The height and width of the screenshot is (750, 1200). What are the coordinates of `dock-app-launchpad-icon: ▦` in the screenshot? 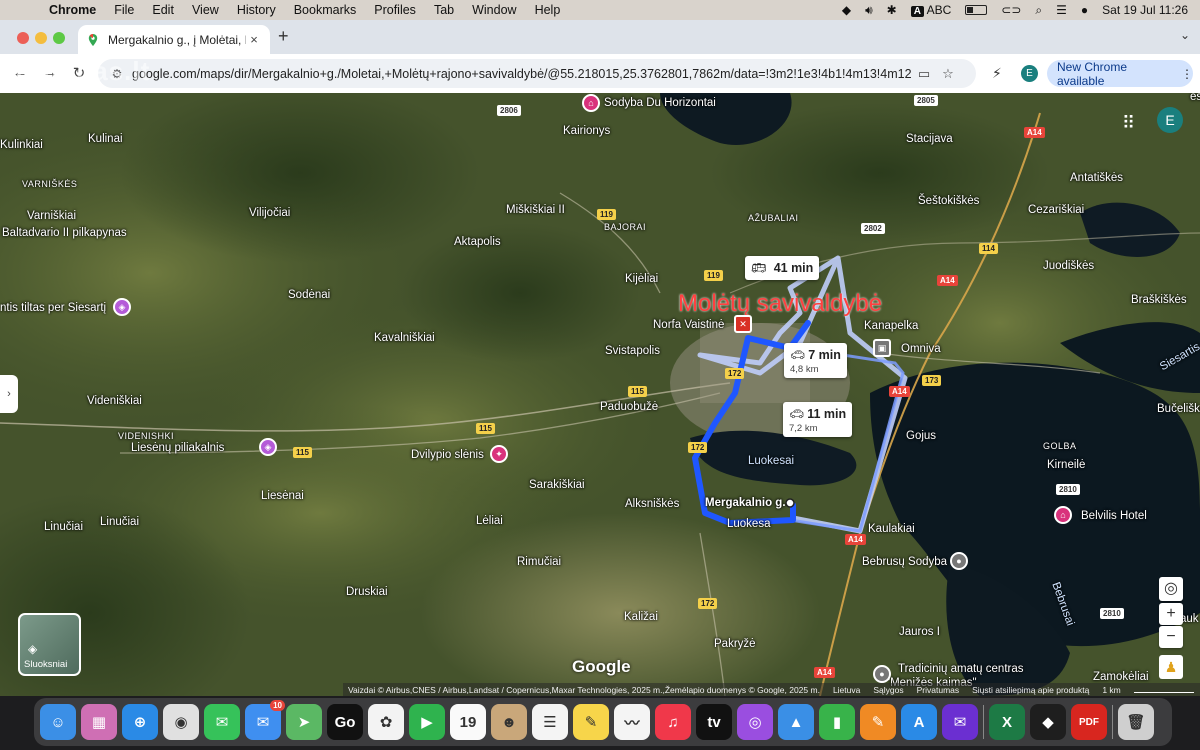 It's located at (99, 722).